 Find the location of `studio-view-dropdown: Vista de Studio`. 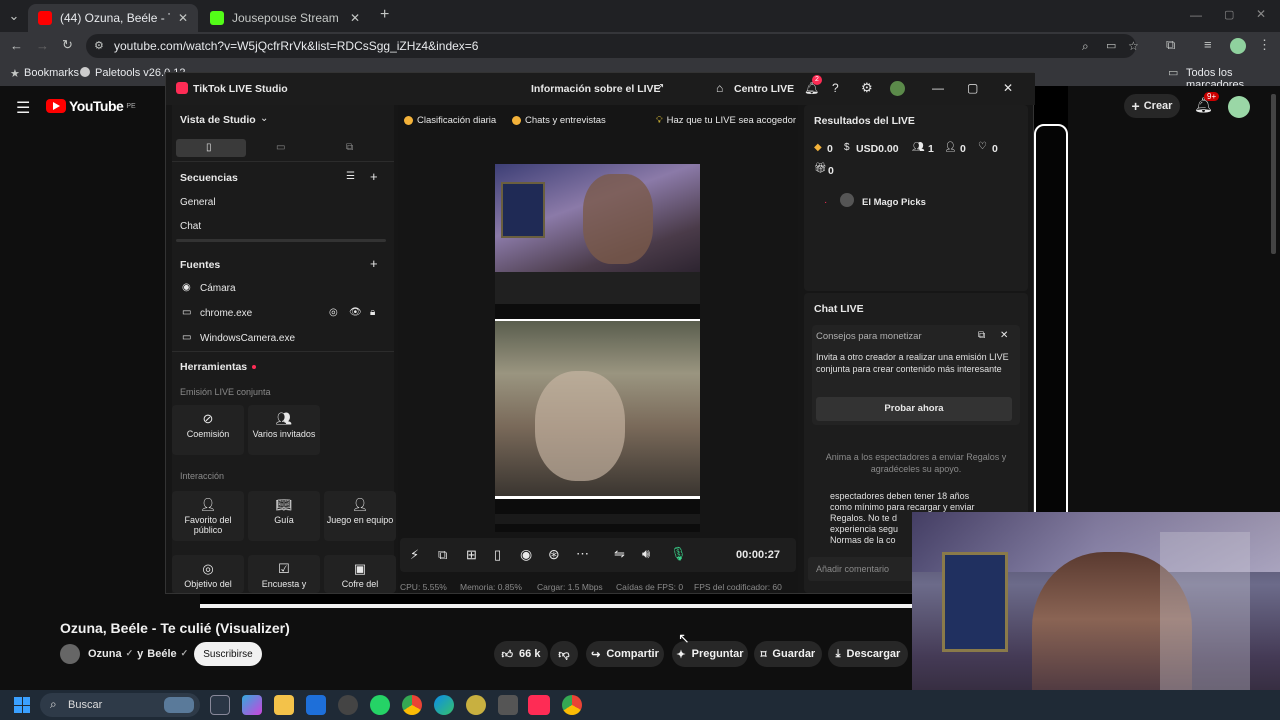

studio-view-dropdown: Vista de Studio is located at coordinates (218, 120).